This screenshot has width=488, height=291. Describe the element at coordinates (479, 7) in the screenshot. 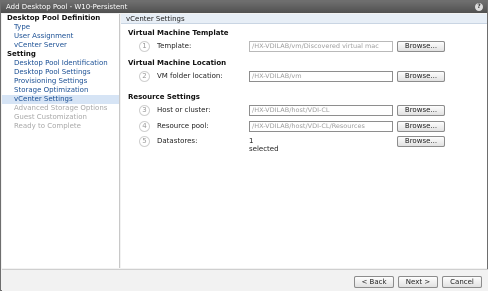

I see `help-icon: ?` at that location.